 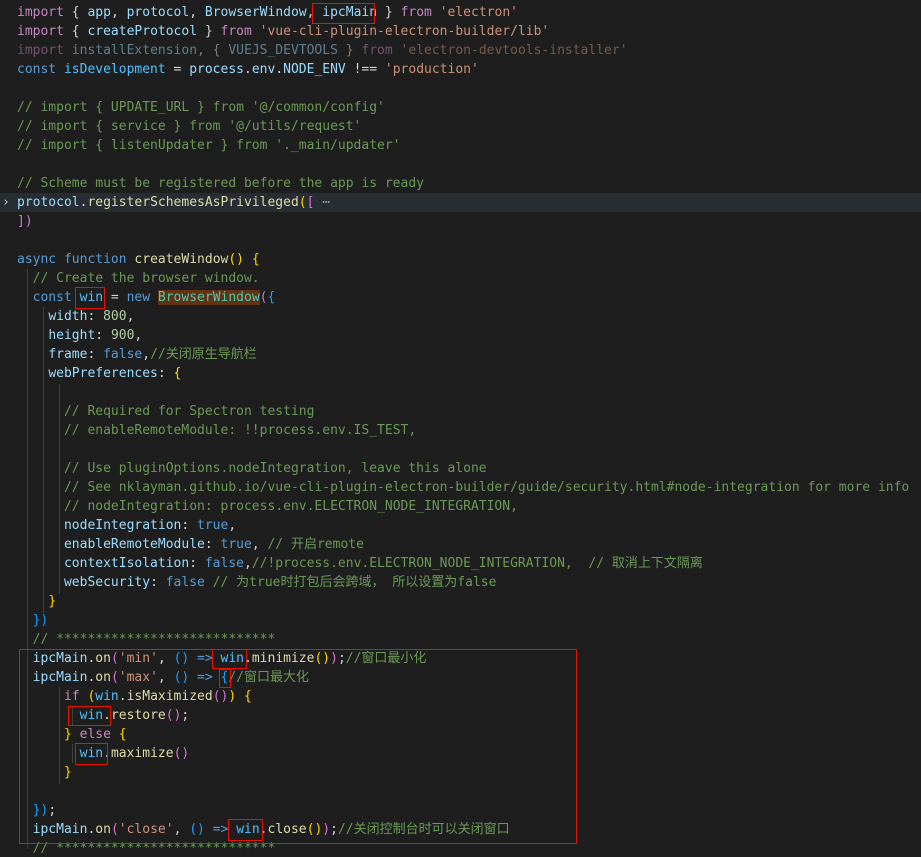 I want to click on token-keyword: true, so click(x=213, y=525).